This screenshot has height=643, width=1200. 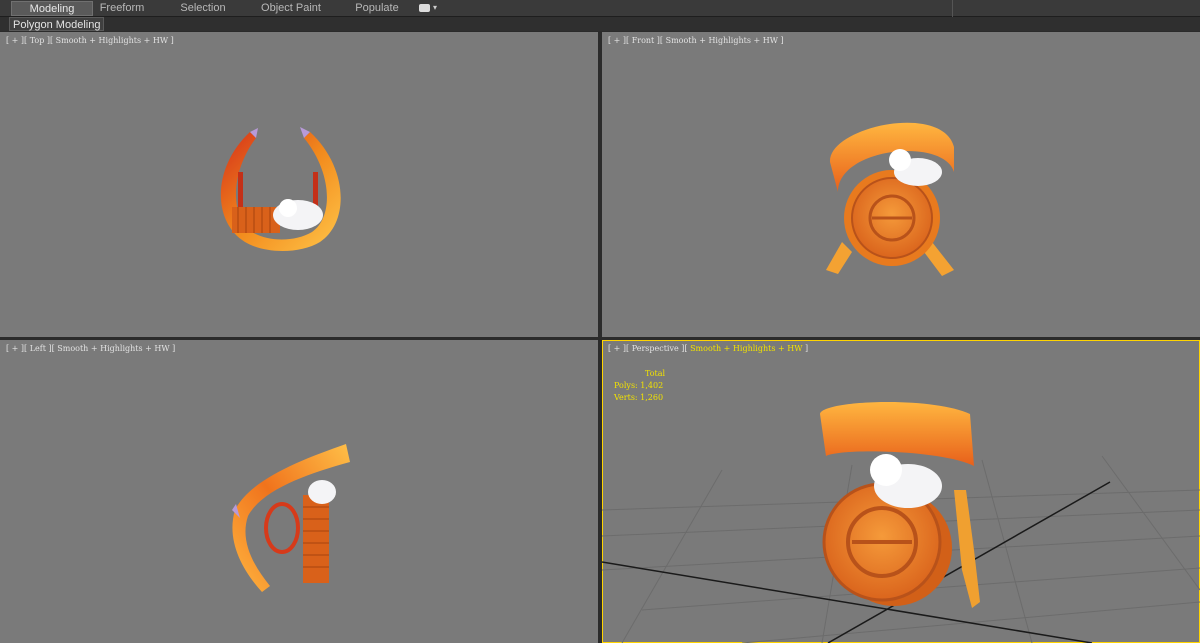 I want to click on polygon-modeling-panel-label: Polygon Modeling, so click(x=57, y=24).